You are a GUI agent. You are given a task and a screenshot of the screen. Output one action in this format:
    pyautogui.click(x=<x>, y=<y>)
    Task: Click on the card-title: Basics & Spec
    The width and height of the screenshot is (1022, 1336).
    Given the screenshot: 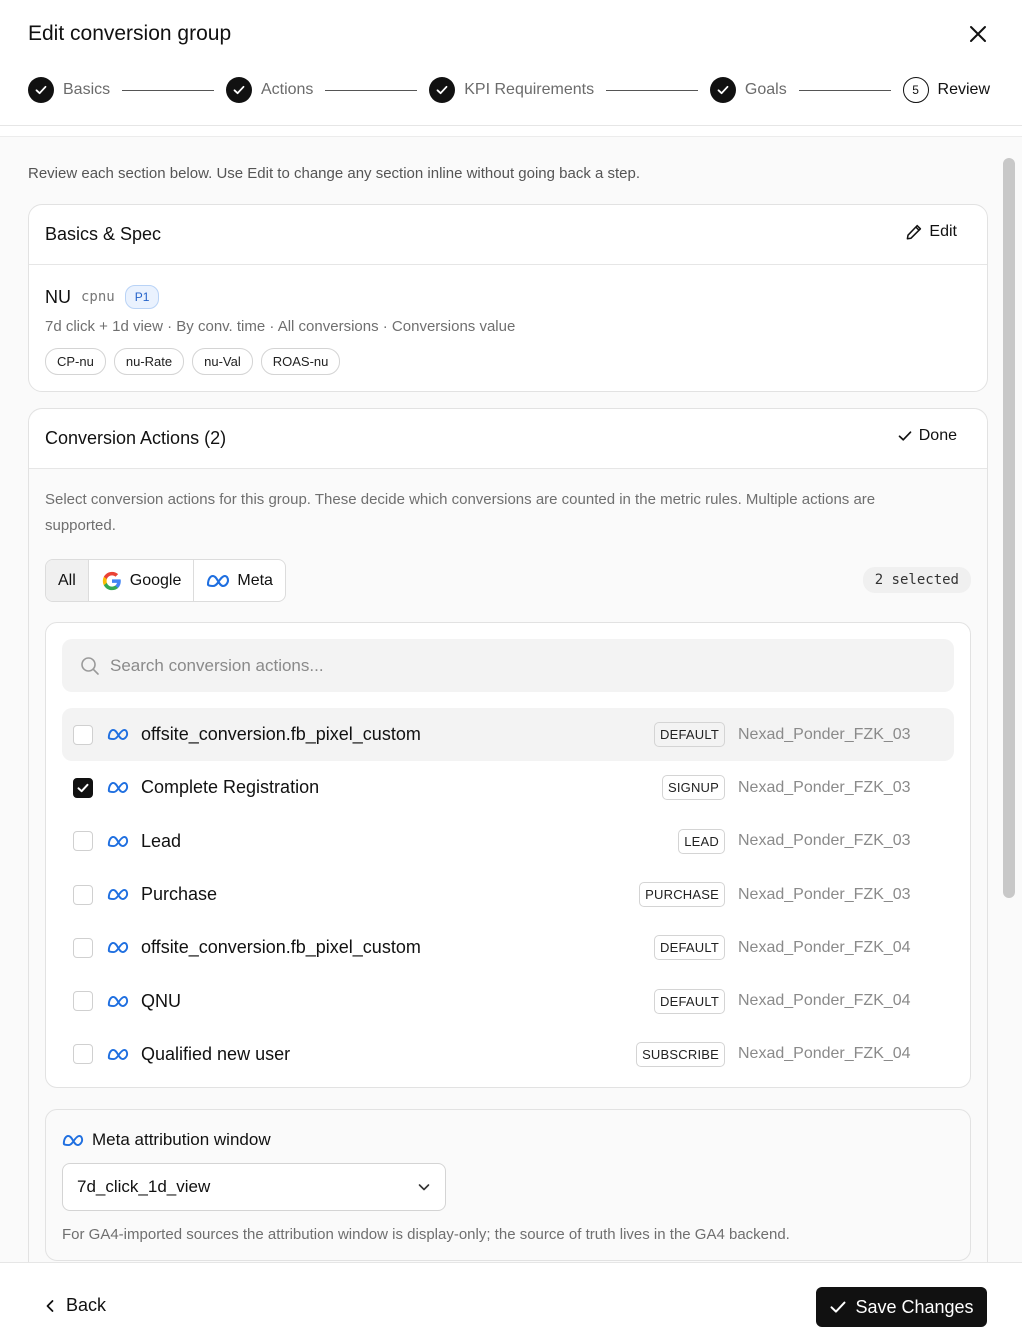 What is the action you would take?
    pyautogui.click(x=103, y=234)
    